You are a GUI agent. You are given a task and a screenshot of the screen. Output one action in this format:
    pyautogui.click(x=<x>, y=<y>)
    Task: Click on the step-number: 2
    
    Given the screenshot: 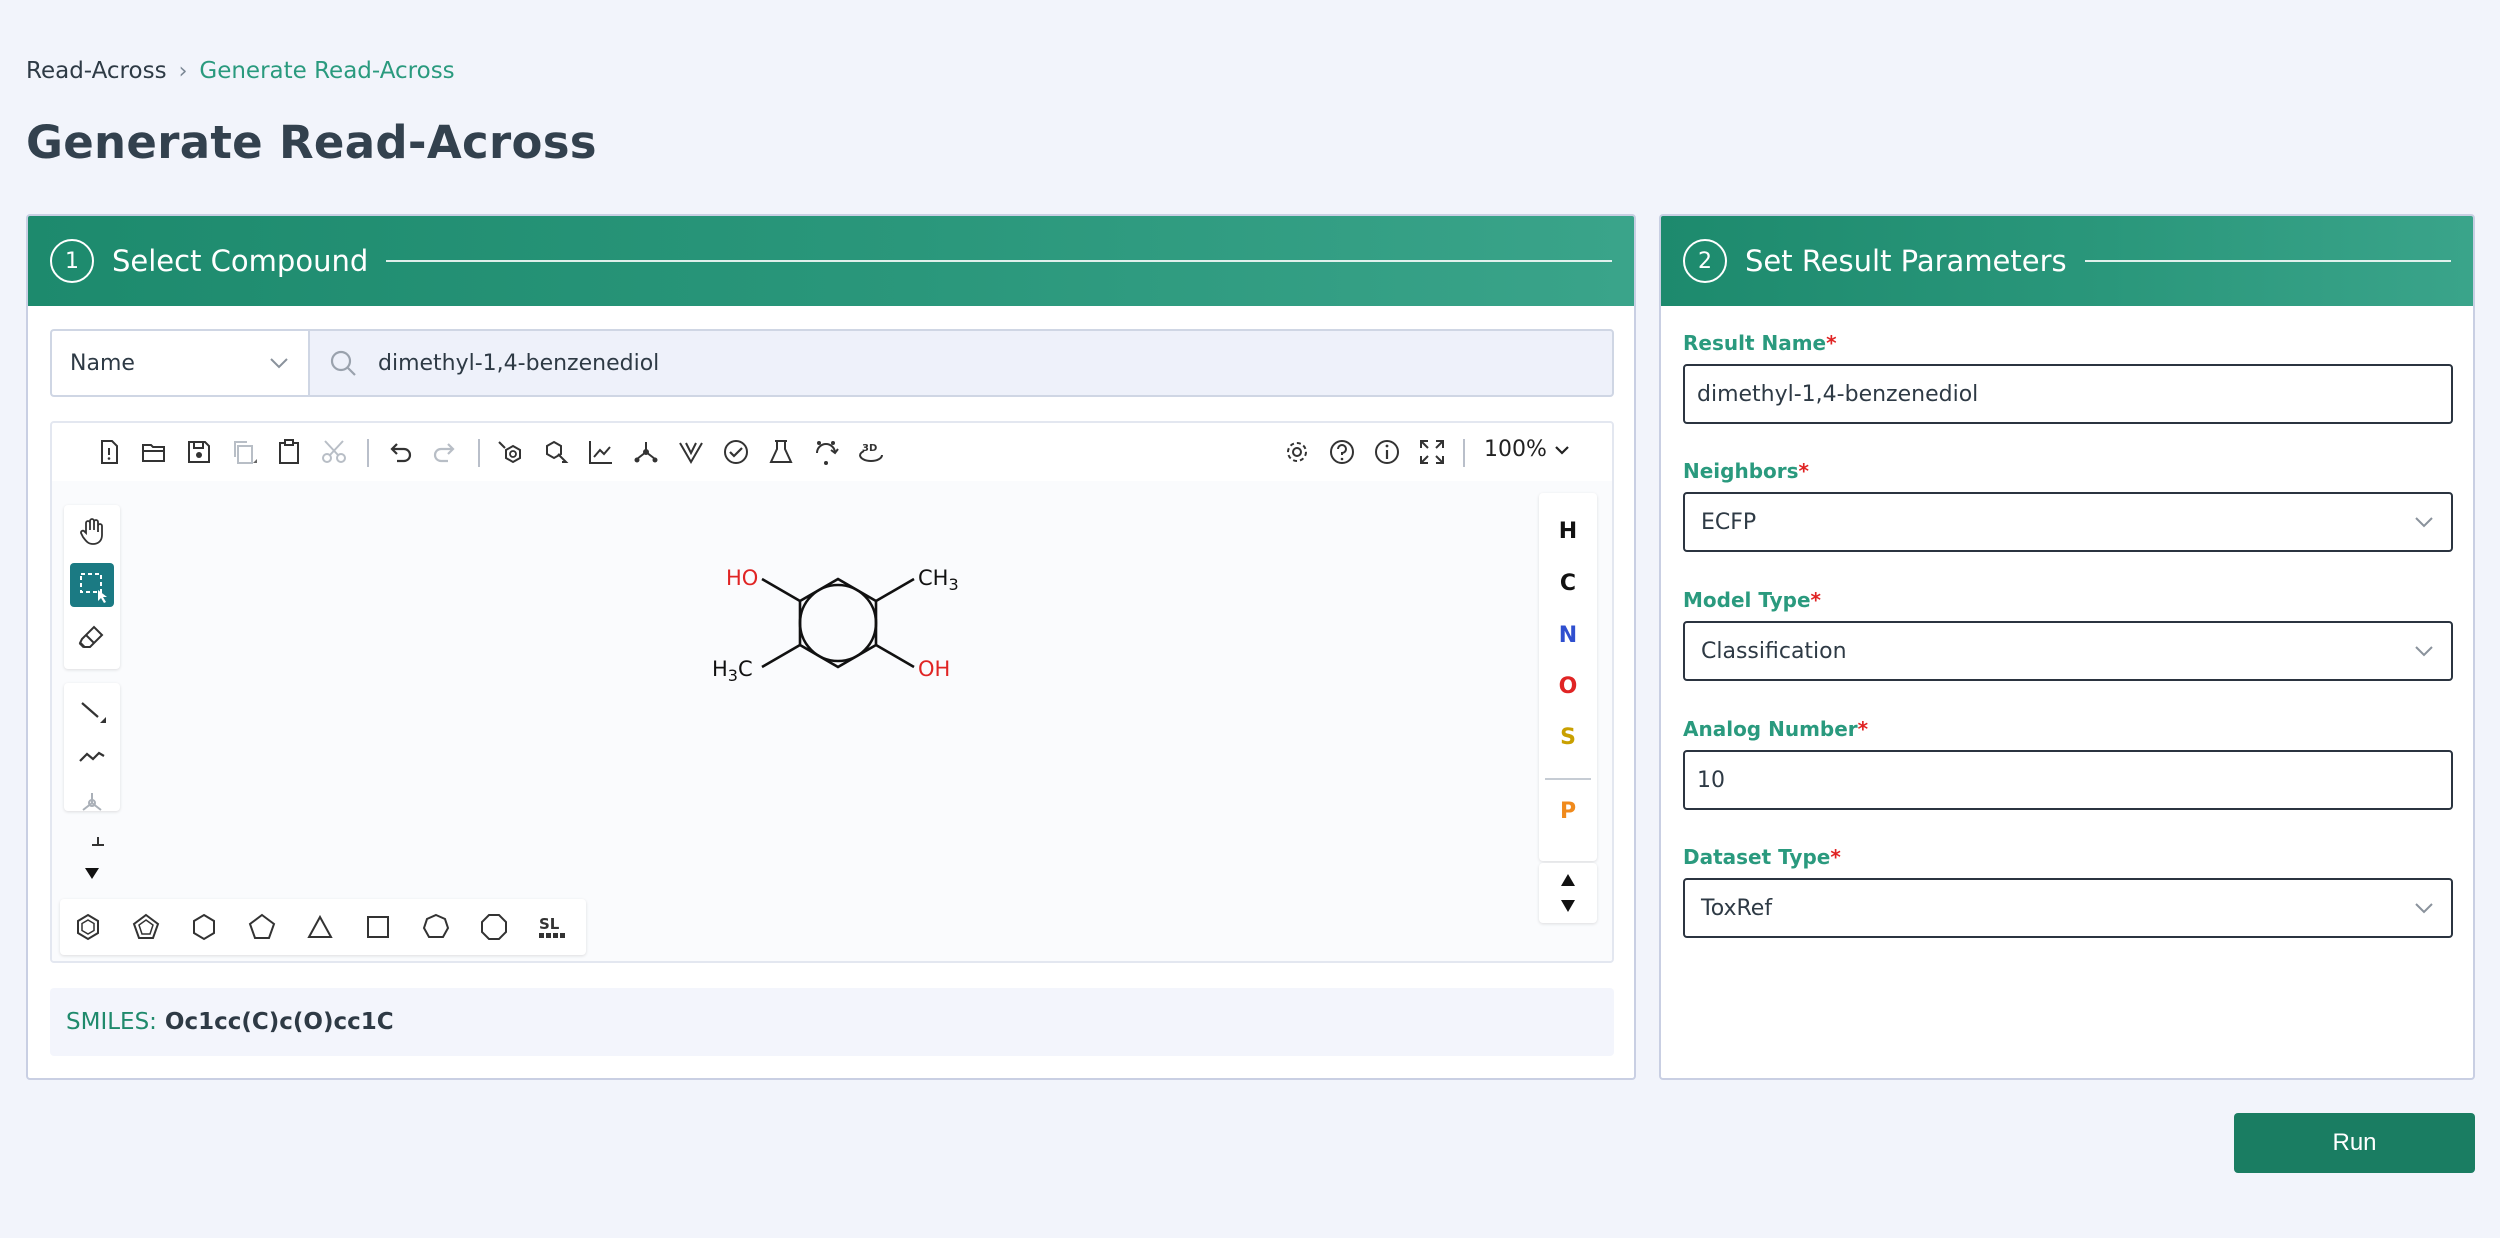 What is the action you would take?
    pyautogui.click(x=1705, y=261)
    